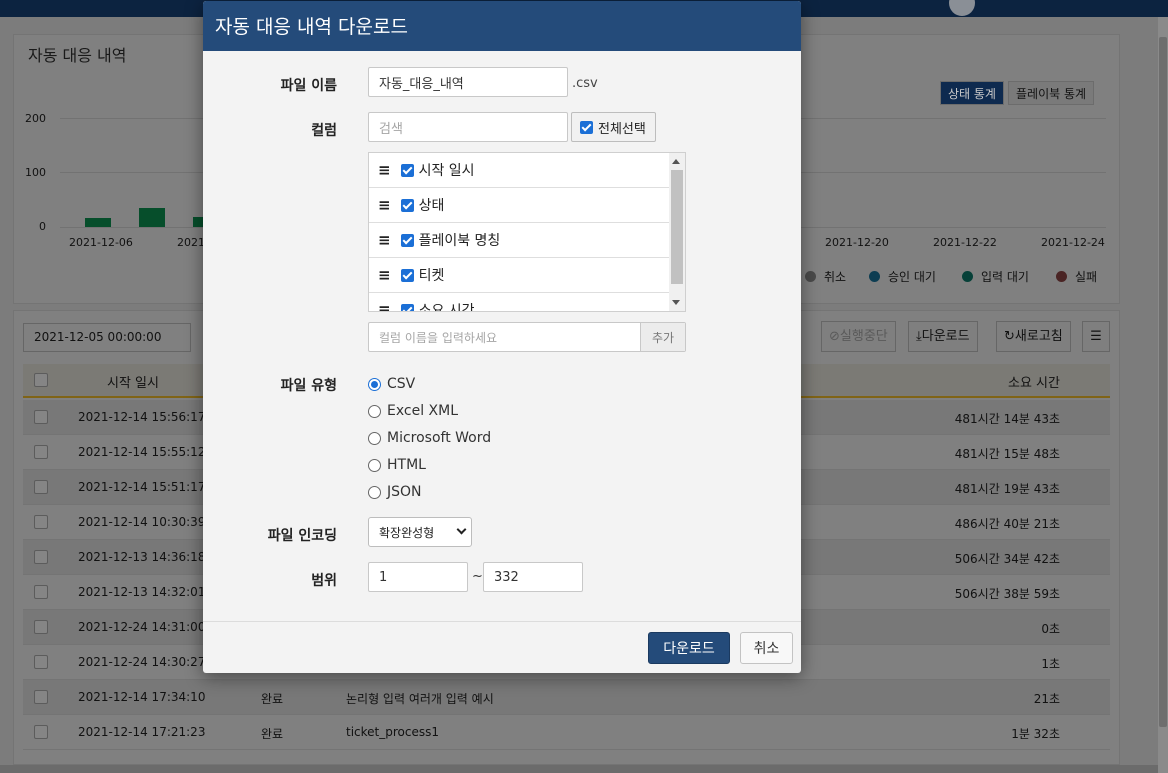 This screenshot has width=1168, height=773. What do you see at coordinates (308, 86) in the screenshot?
I see `filename-label: 파일 이름` at bounding box center [308, 86].